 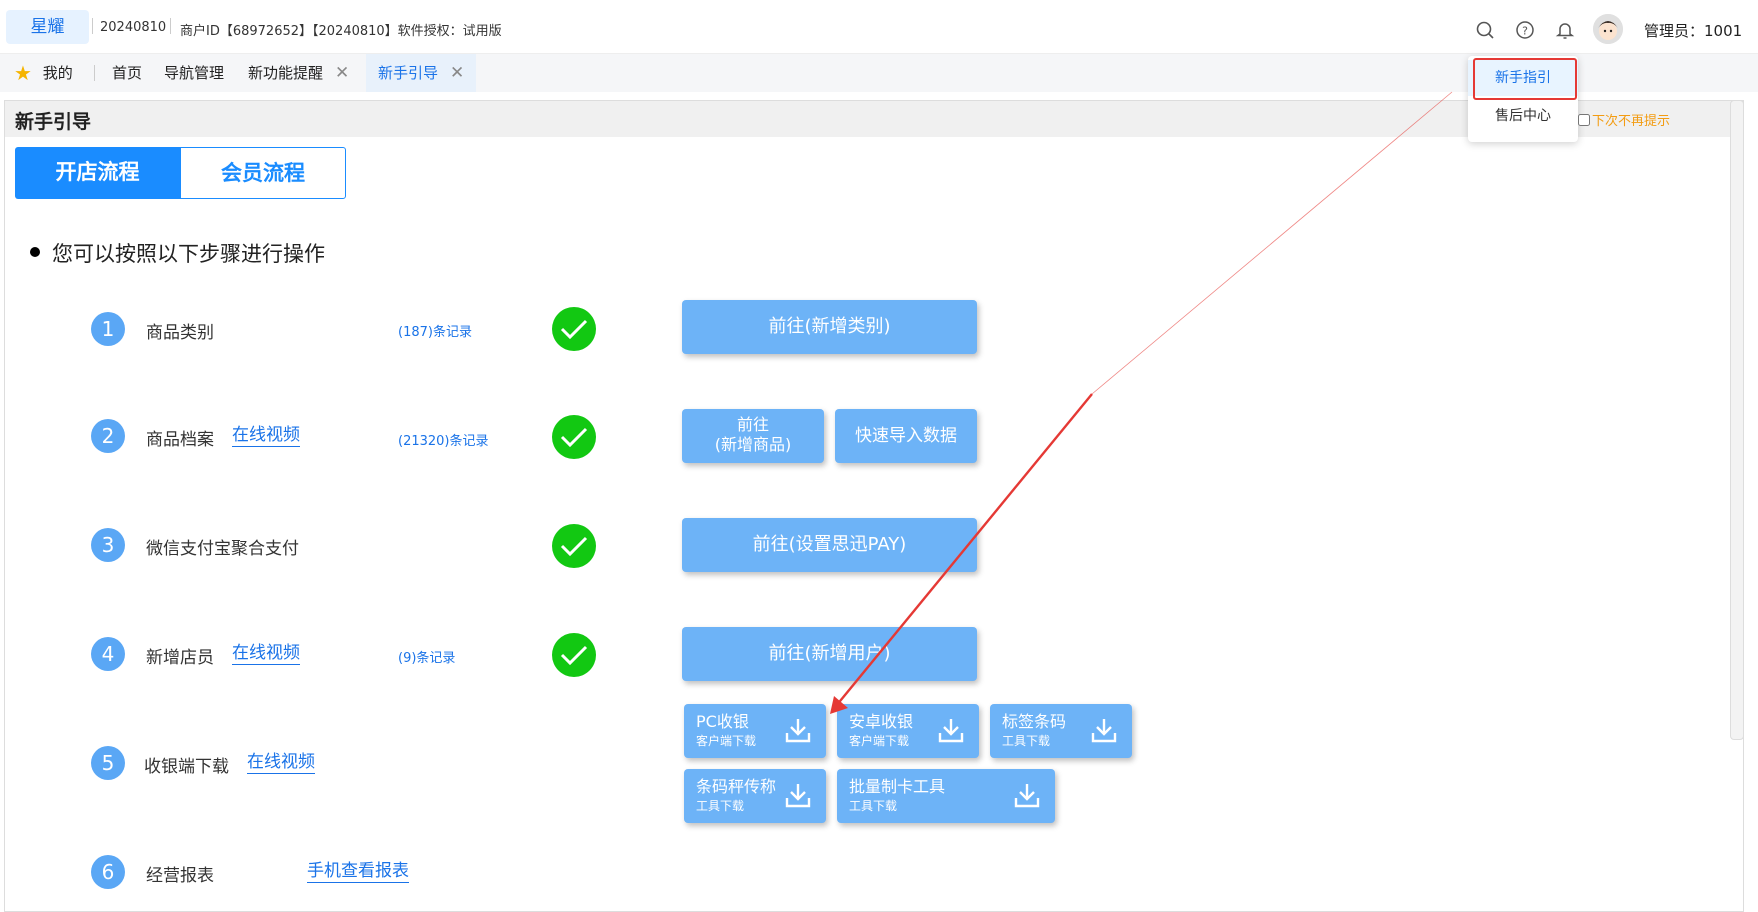 I want to click on download-title: PC收银, so click(x=722, y=721).